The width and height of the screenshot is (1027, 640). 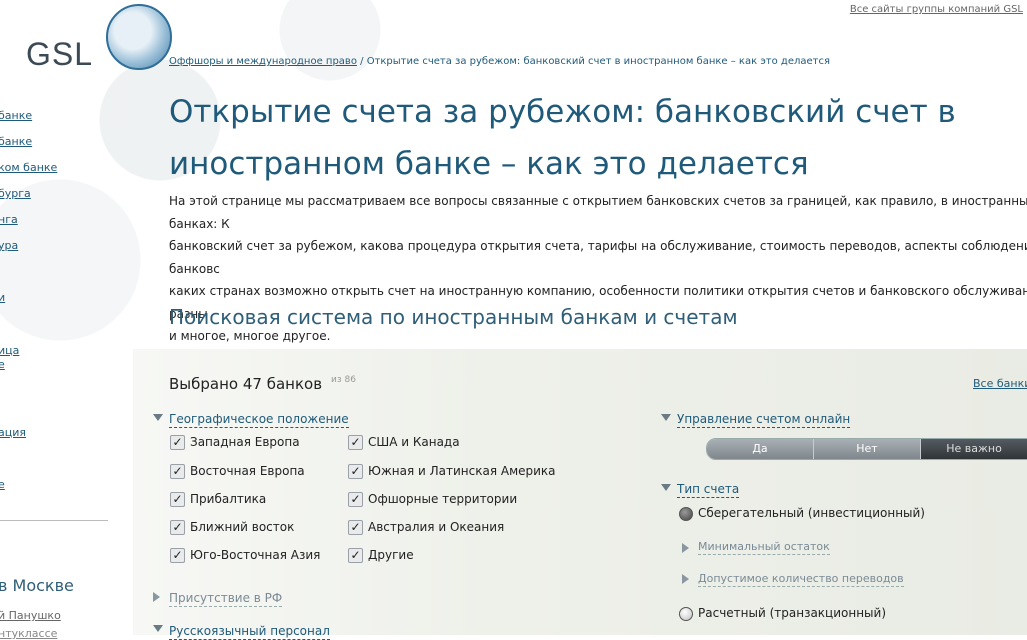 What do you see at coordinates (246, 384) in the screenshot?
I see `selected-count: Выбрано 47 банков` at bounding box center [246, 384].